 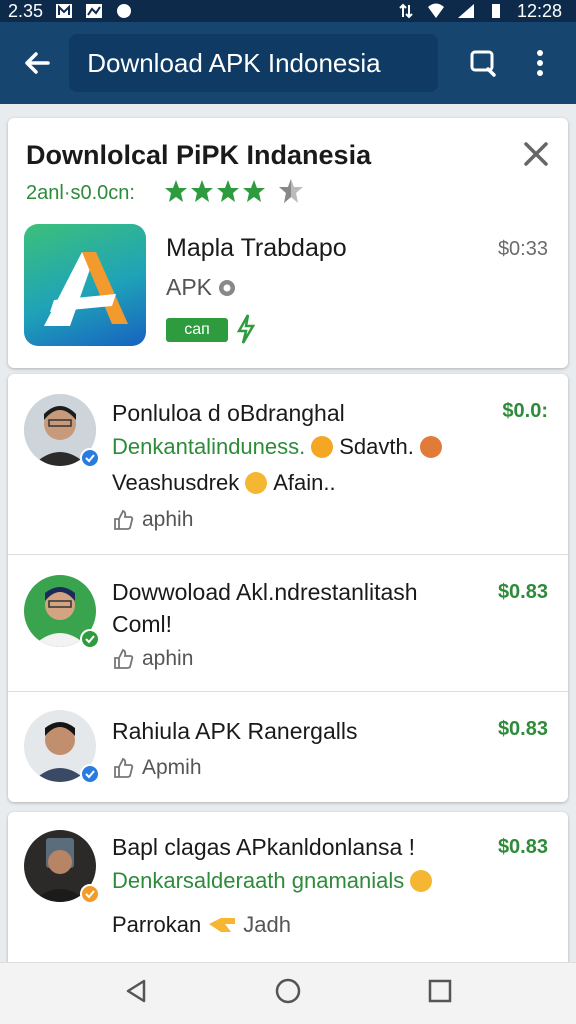 What do you see at coordinates (406, 11) in the screenshot?
I see `data-transfer-icon` at bounding box center [406, 11].